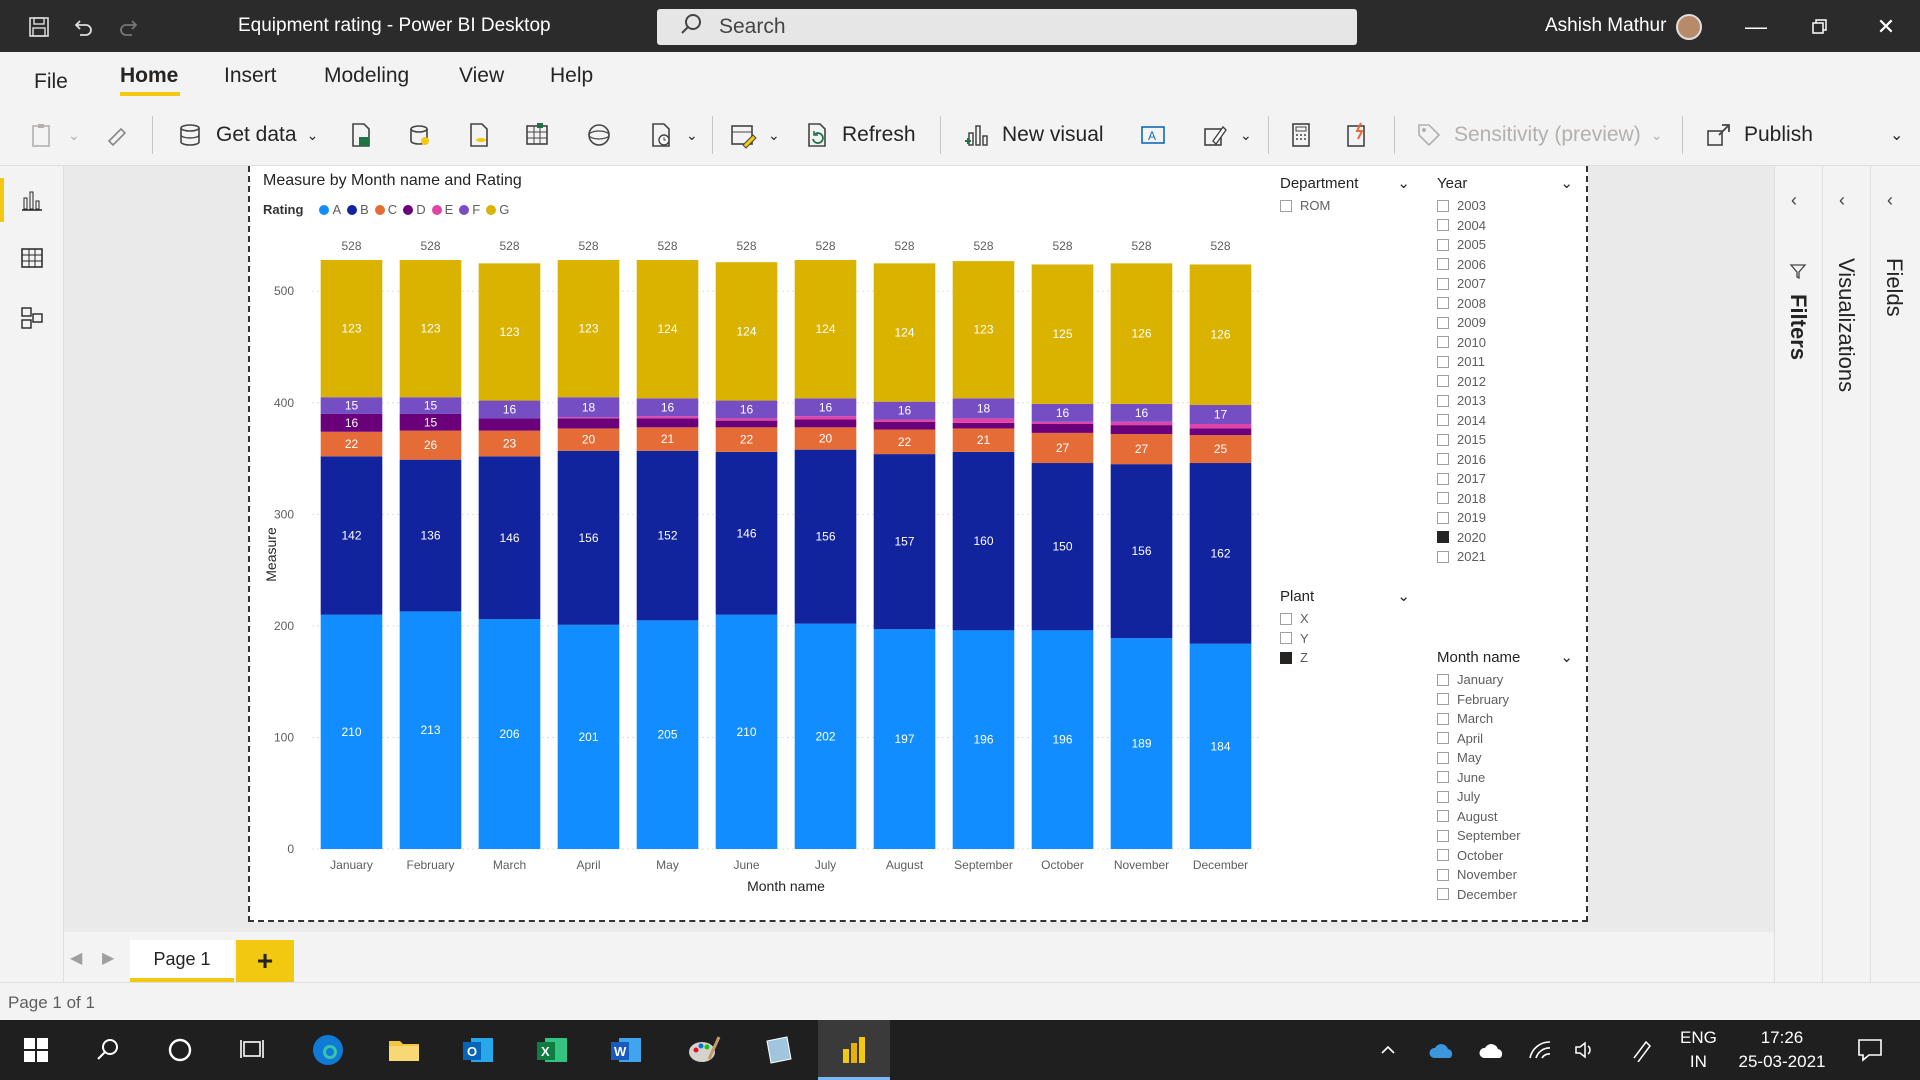 The width and height of the screenshot is (1920, 1080). Describe the element at coordinates (1345, 658) in the screenshot. I see `plant-slicer-item: Z` at that location.